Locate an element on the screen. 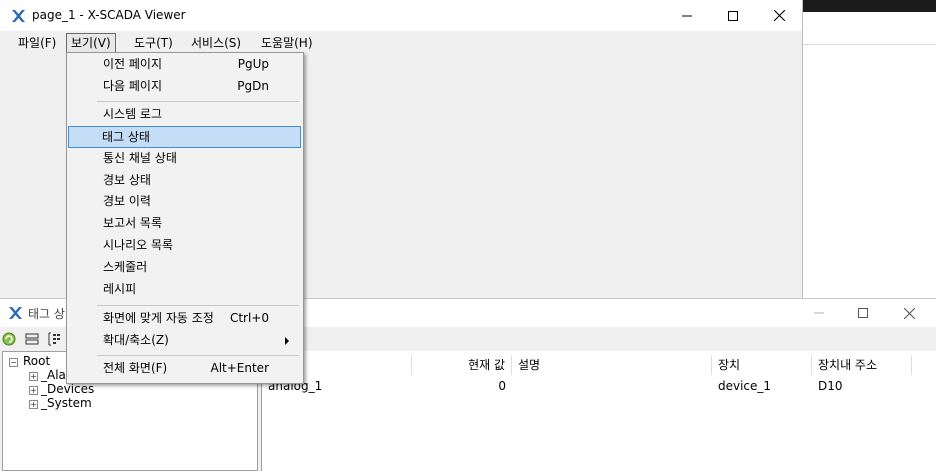 Image resolution: width=936 pixels, height=471 pixels. tree-item-system: _System is located at coordinates (66, 403).